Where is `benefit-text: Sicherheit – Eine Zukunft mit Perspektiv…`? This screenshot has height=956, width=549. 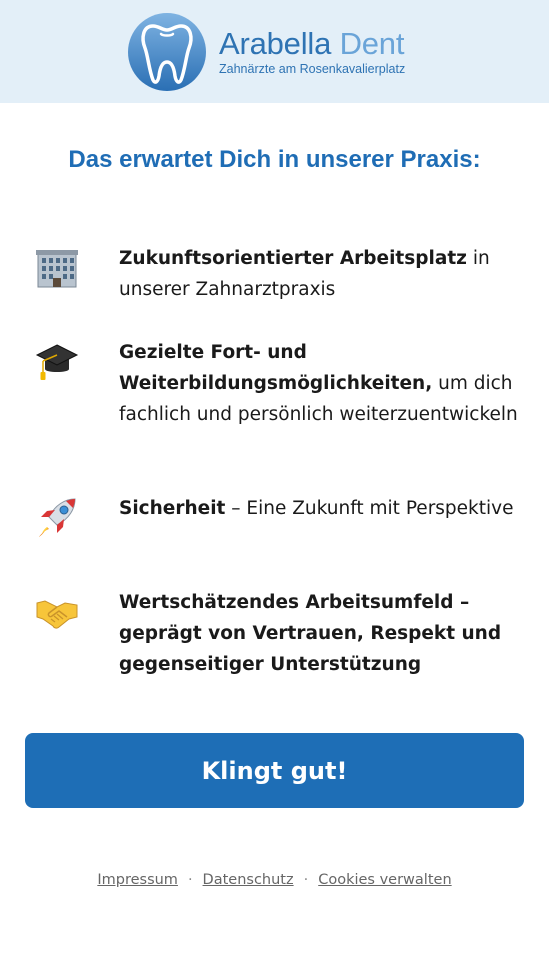
benefit-text: Sicherheit – Eine Zukunft mit Perspektiv… is located at coordinates (321, 516).